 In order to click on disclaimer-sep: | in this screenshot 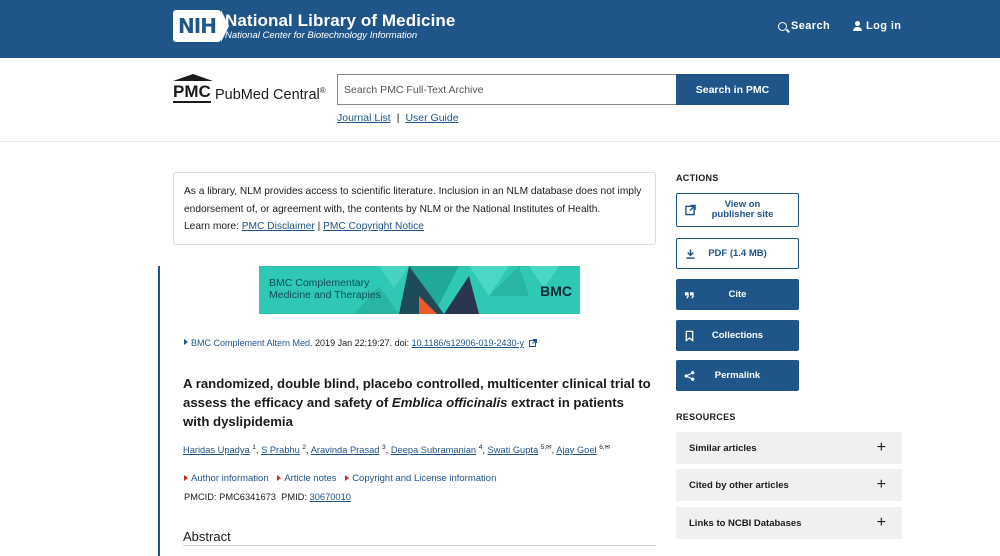, I will do `click(319, 226)`.